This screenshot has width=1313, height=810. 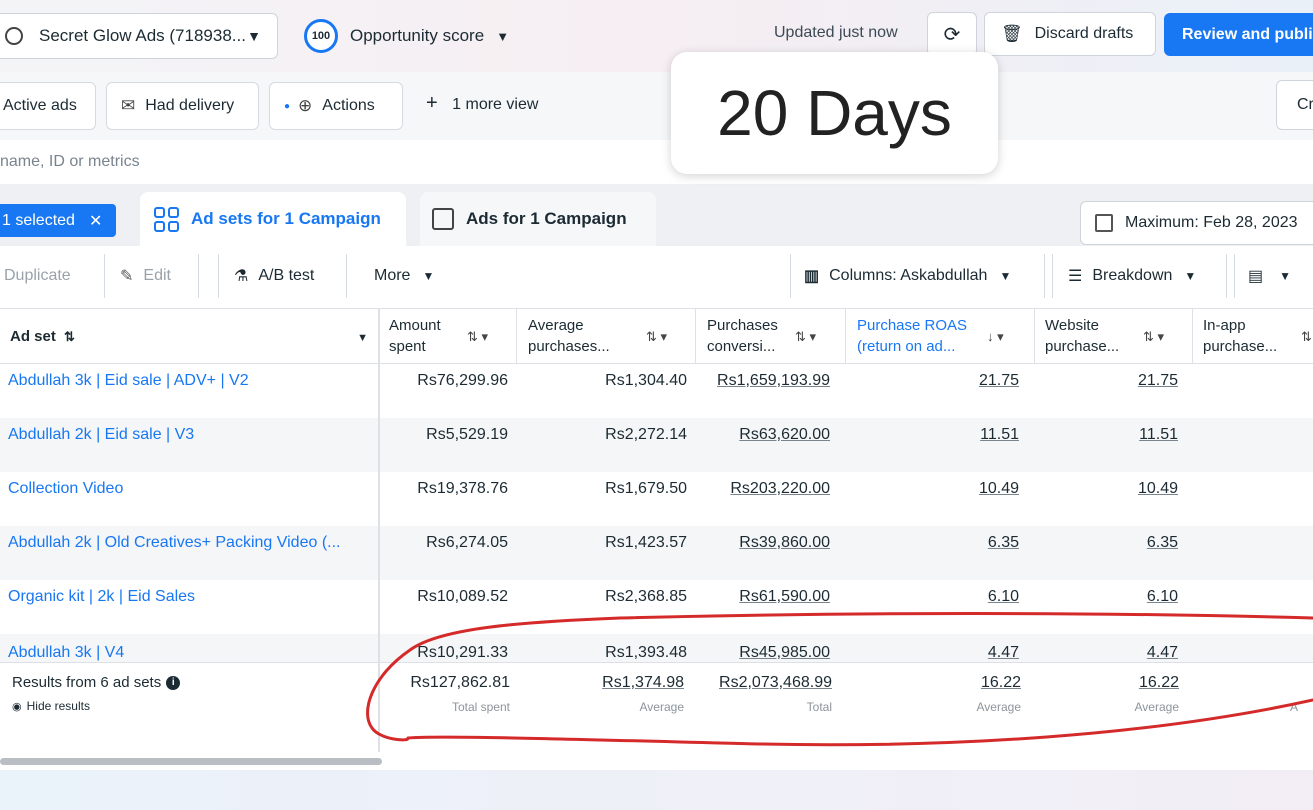 I want to click on ad-set-name-link: Abdullah 3k | V4, so click(x=188, y=653).